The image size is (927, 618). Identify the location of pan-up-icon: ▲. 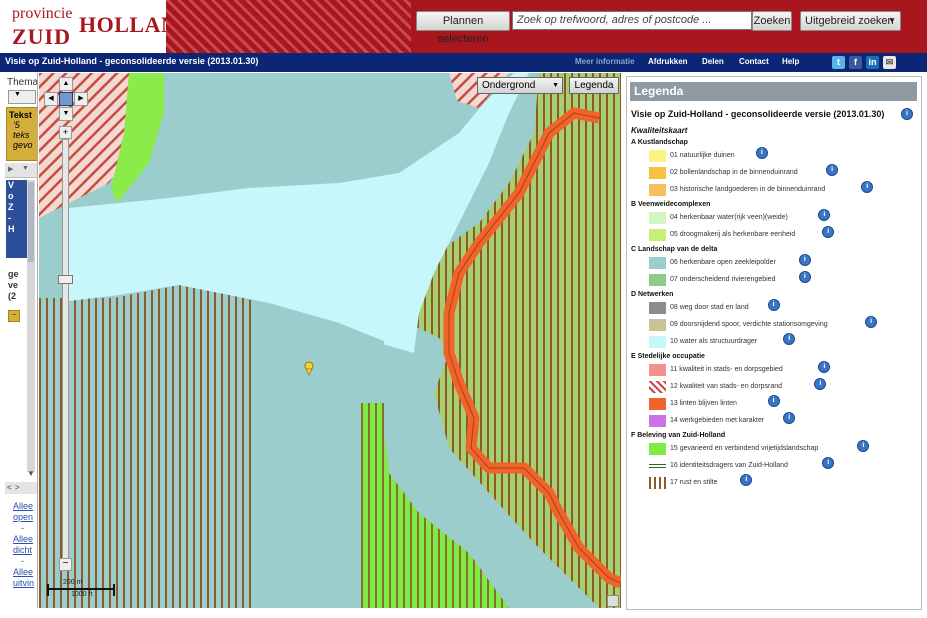
(66, 84).